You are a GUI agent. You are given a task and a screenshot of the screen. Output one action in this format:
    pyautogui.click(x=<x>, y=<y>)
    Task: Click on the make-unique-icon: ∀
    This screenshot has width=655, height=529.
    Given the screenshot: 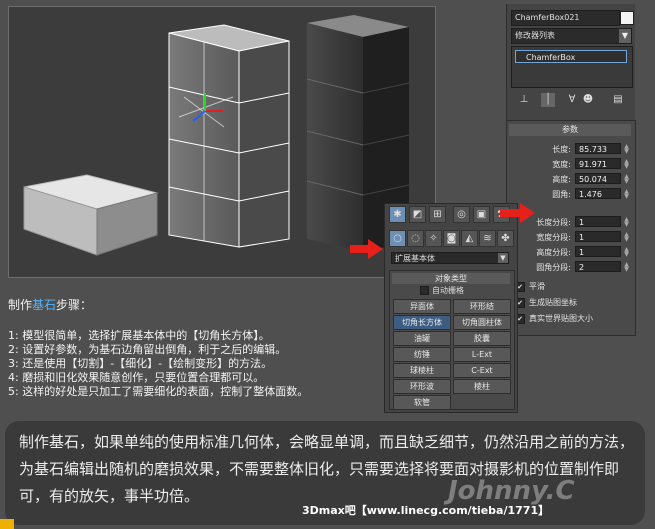 What is the action you would take?
    pyautogui.click(x=572, y=100)
    